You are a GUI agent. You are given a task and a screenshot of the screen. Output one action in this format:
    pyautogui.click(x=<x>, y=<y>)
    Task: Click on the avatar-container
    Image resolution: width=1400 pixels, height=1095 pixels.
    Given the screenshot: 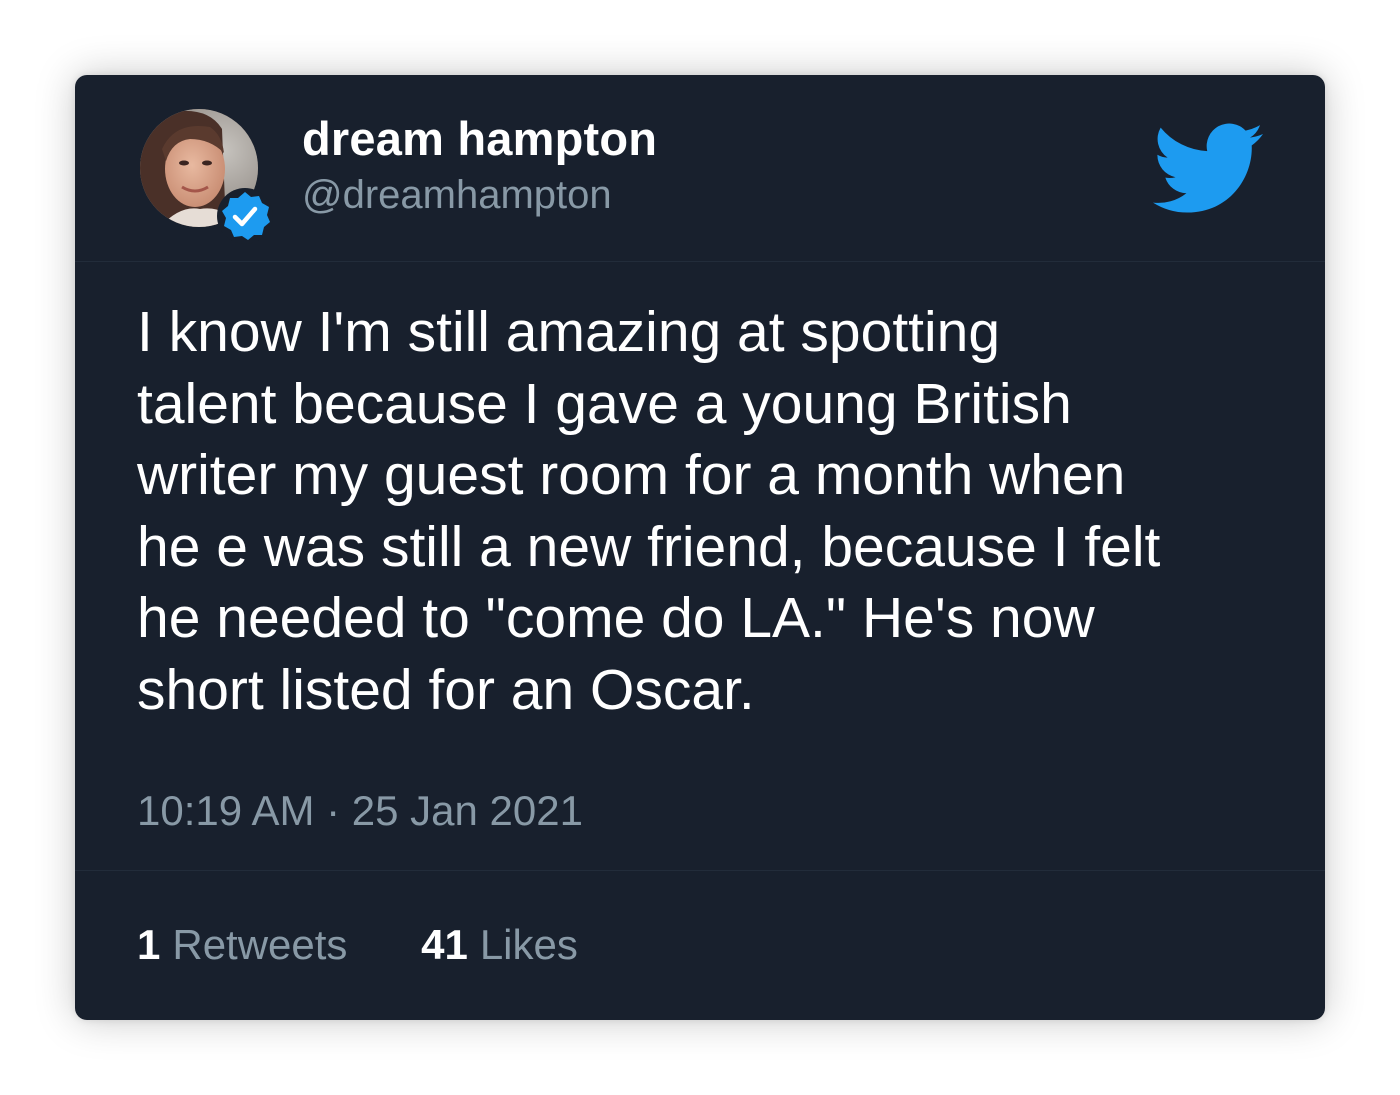 What is the action you would take?
    pyautogui.click(x=206, y=176)
    